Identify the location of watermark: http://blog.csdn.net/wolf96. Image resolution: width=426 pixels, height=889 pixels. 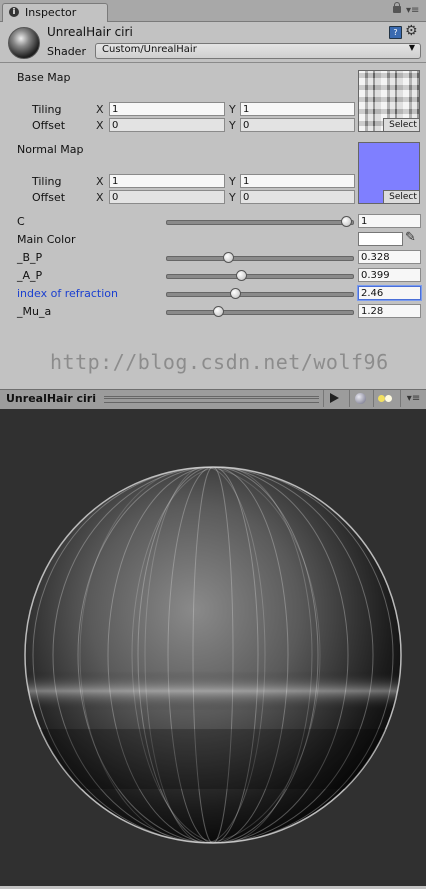
(219, 362).